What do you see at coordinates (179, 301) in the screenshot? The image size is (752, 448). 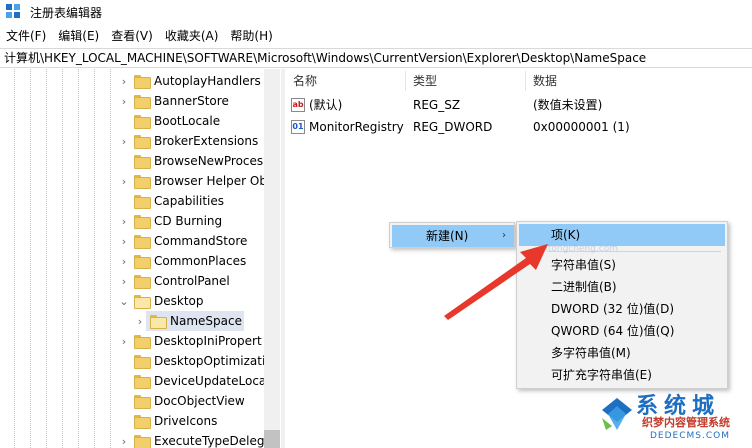 I see `tree-item-label: Desktop` at bounding box center [179, 301].